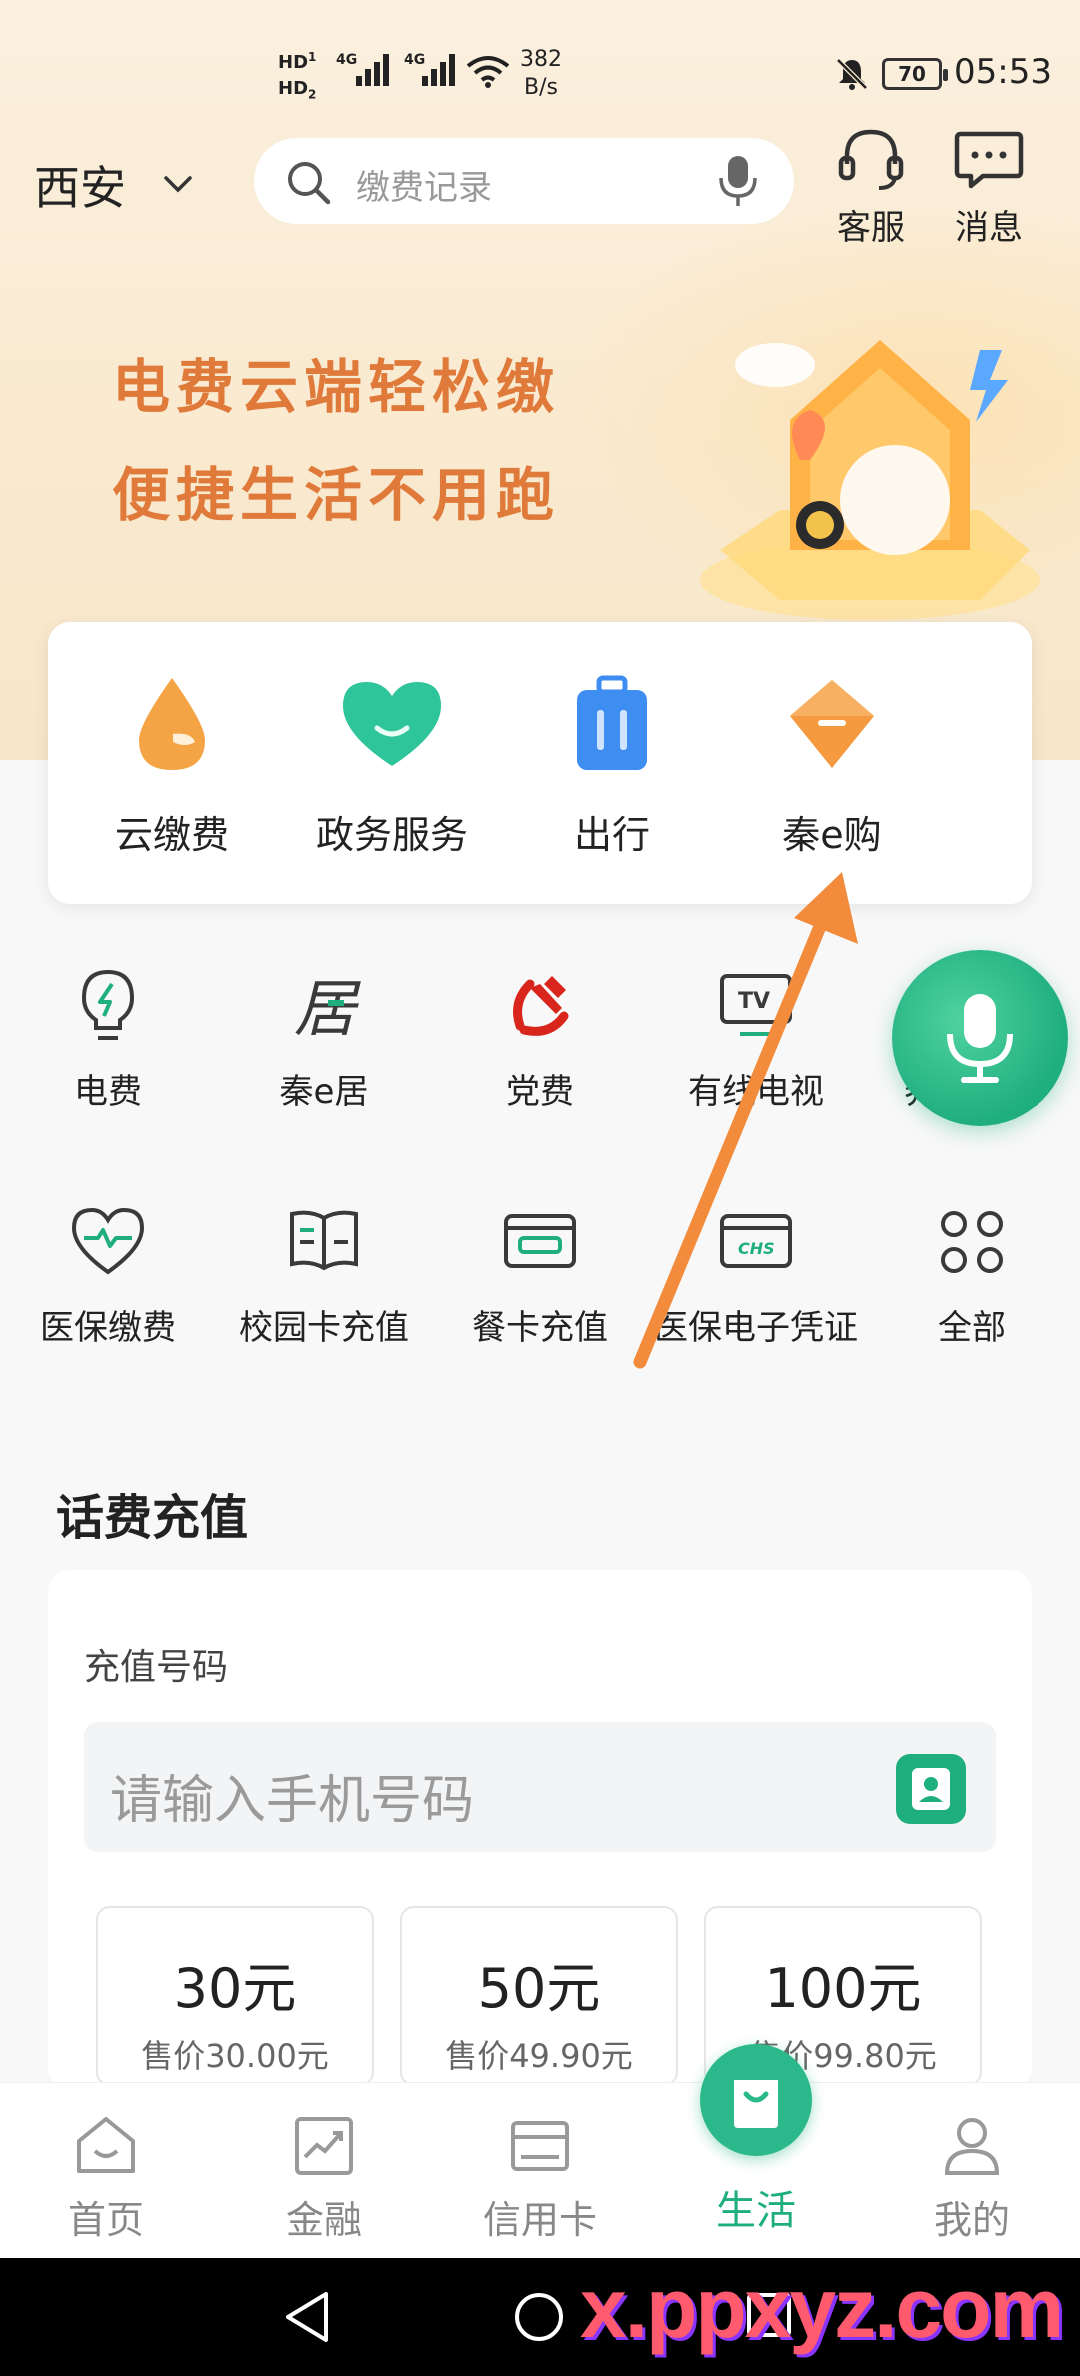 The image size is (1080, 2376). I want to click on banner-illustration, so click(870, 480).